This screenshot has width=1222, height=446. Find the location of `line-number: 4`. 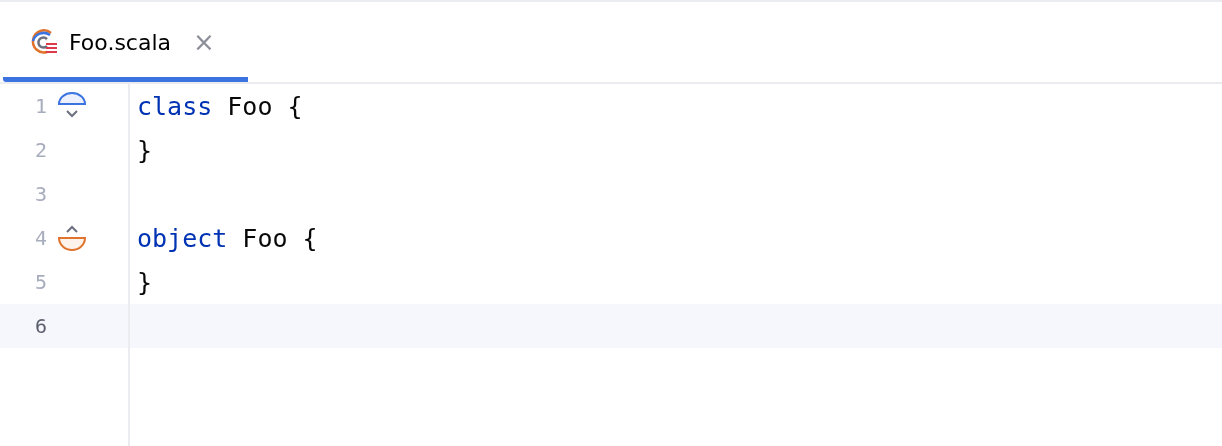

line-number: 4 is located at coordinates (40, 238).